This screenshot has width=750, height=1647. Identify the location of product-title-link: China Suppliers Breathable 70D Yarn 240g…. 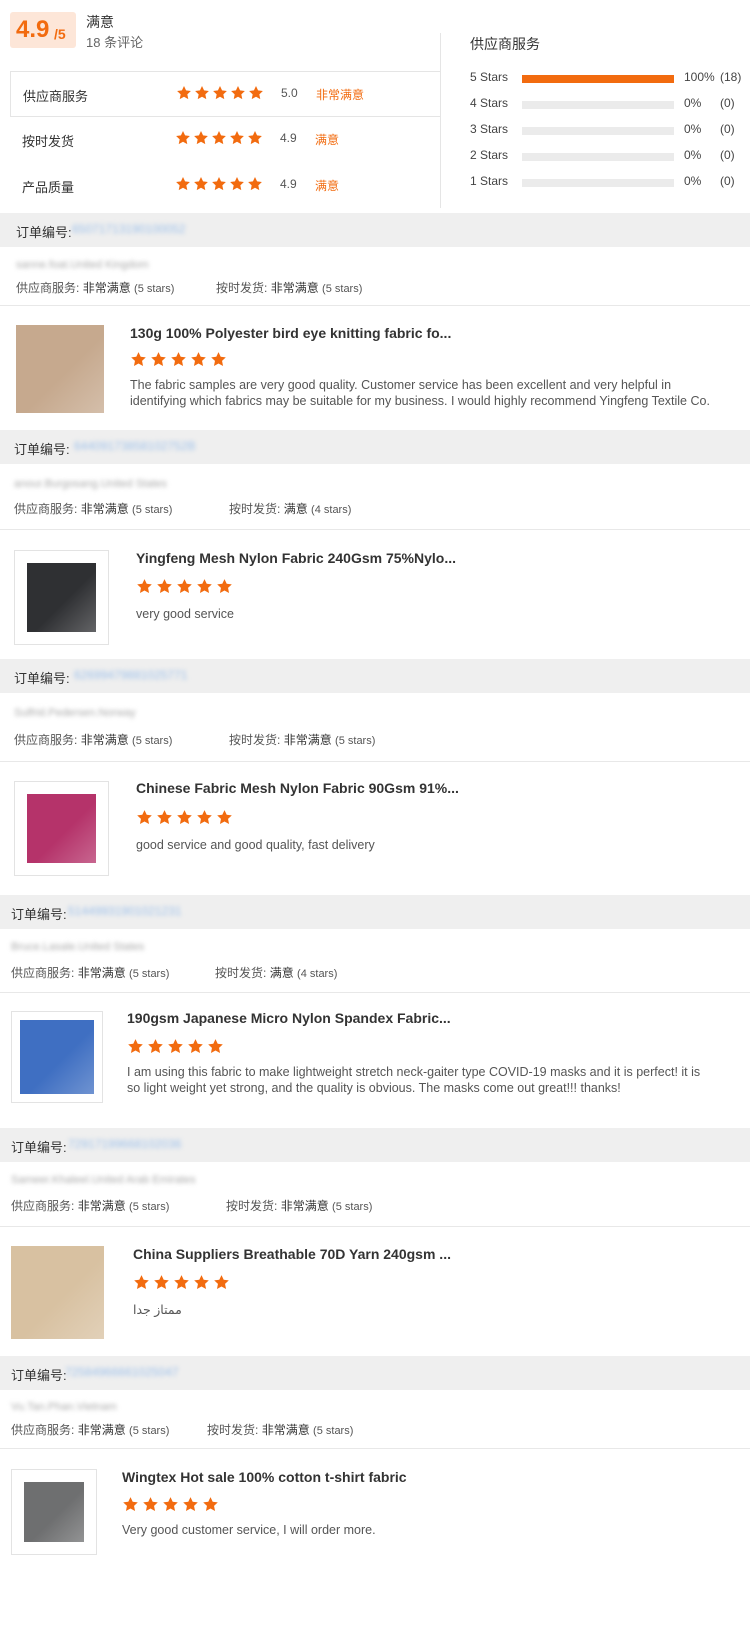
(292, 1254).